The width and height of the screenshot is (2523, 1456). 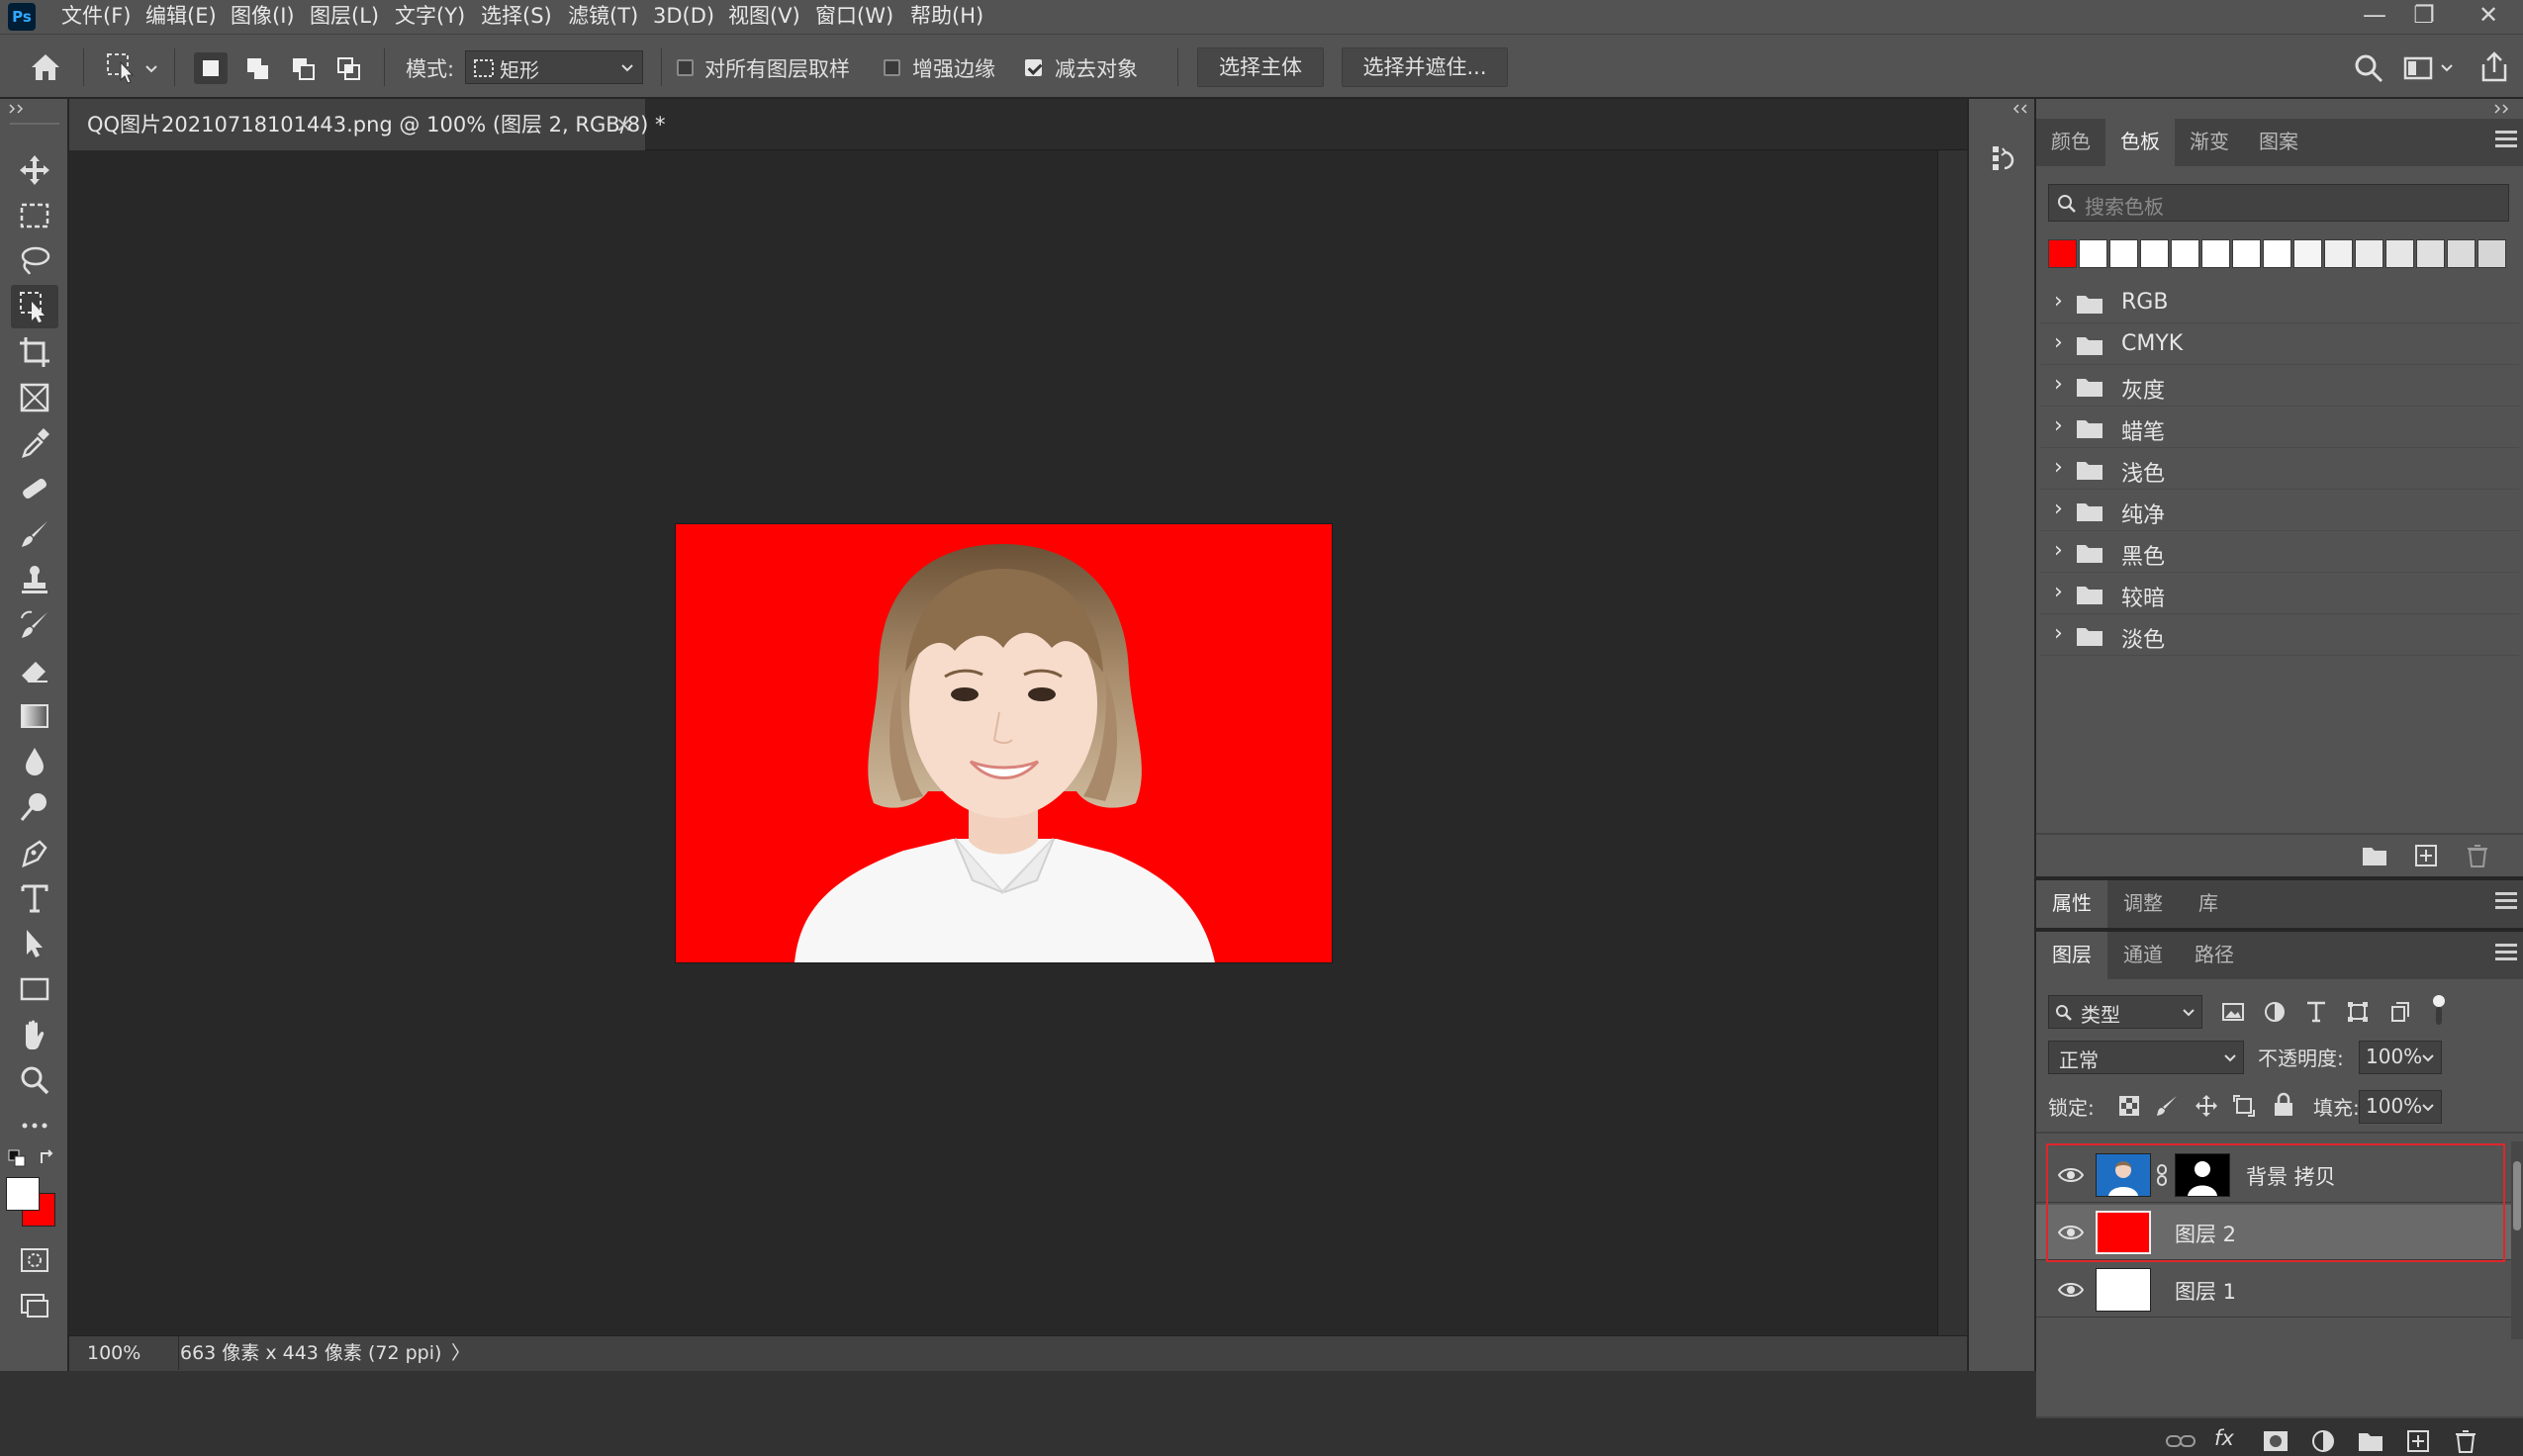 I want to click on clone-stamp-tool-icon, so click(x=34, y=579).